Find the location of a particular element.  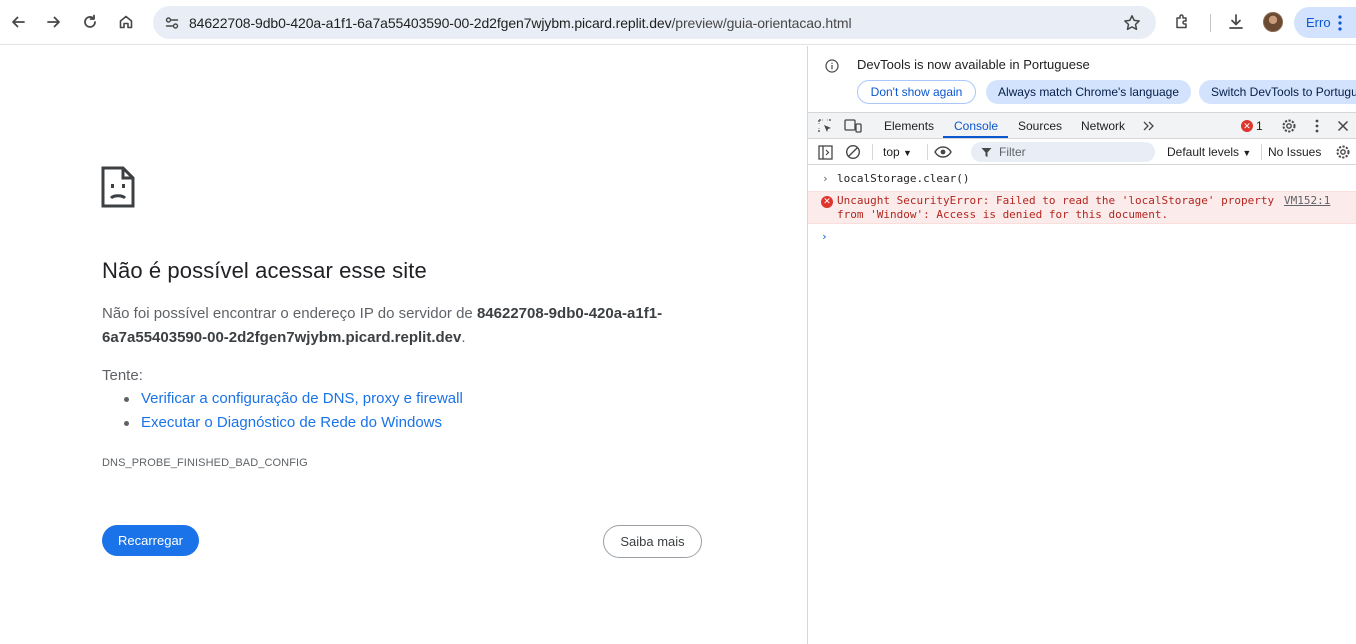

forward-icon is located at coordinates (53, 22).